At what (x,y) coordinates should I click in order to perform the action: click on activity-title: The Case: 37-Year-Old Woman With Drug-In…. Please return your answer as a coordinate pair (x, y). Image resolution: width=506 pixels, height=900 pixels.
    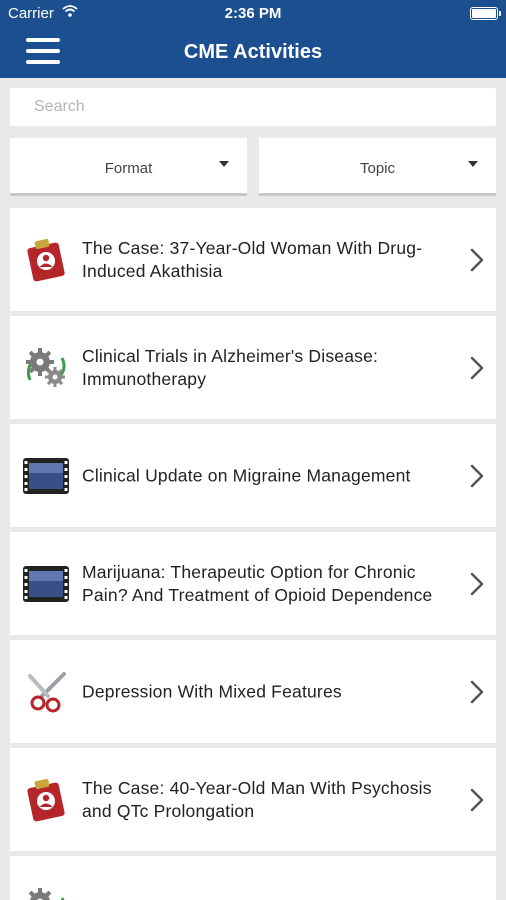
    Looking at the image, I should click on (252, 259).